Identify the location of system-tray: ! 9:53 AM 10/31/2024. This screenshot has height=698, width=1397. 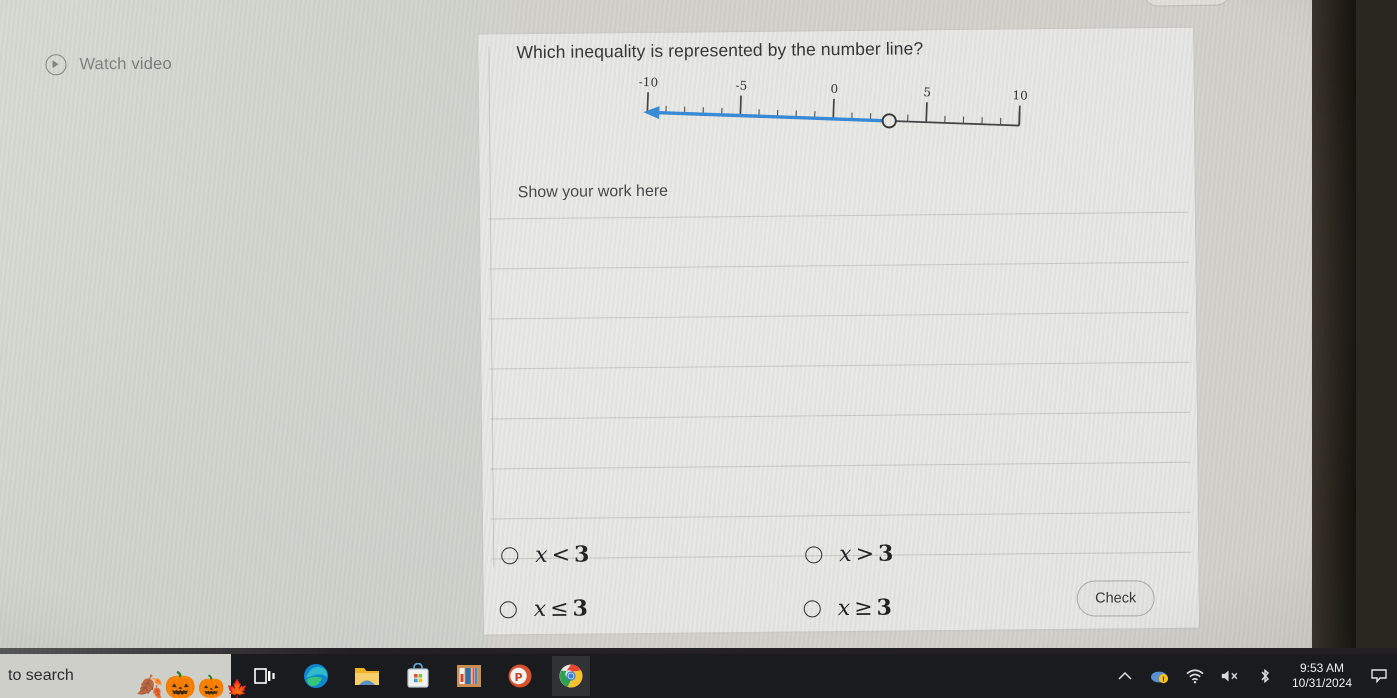
(1252, 676).